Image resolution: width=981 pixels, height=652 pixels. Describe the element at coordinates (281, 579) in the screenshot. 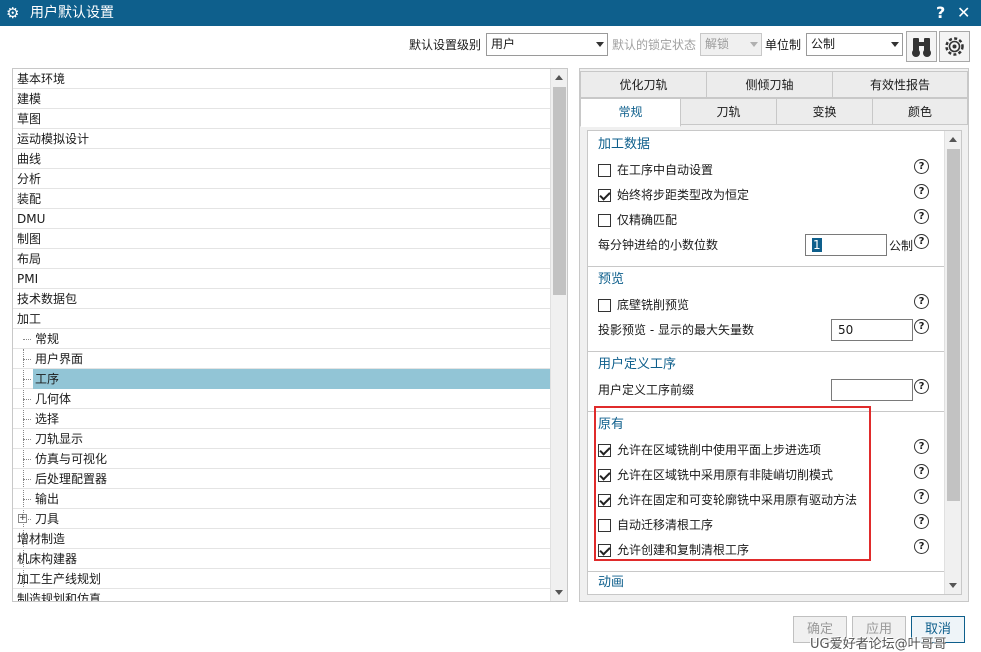

I see `tree-item: 加工生产线规划` at that location.